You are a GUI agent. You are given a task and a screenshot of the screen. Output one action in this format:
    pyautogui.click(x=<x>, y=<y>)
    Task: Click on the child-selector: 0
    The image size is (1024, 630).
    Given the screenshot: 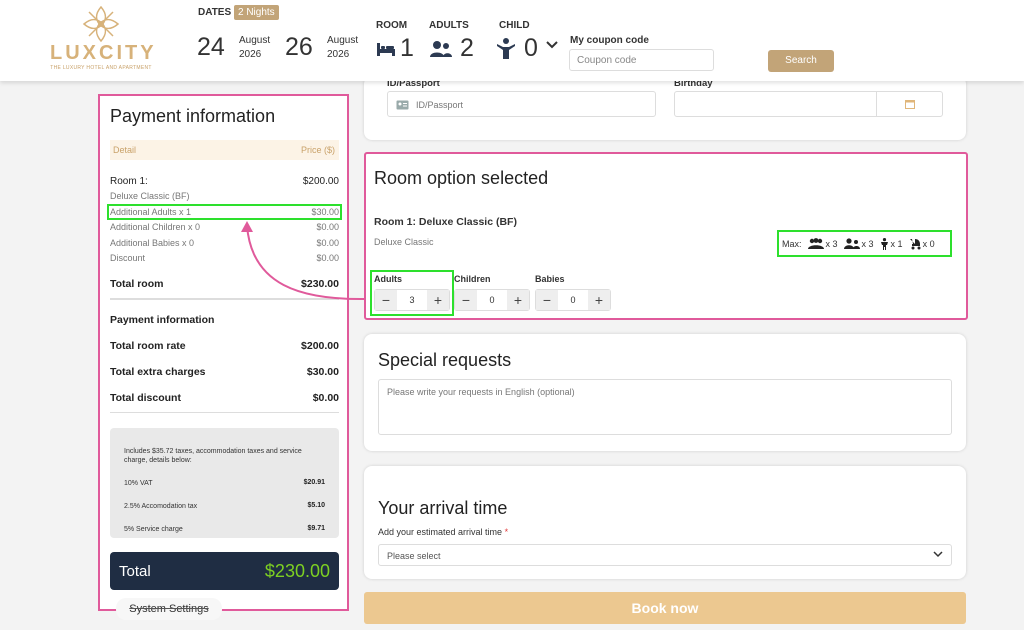 What is the action you would take?
    pyautogui.click(x=527, y=48)
    